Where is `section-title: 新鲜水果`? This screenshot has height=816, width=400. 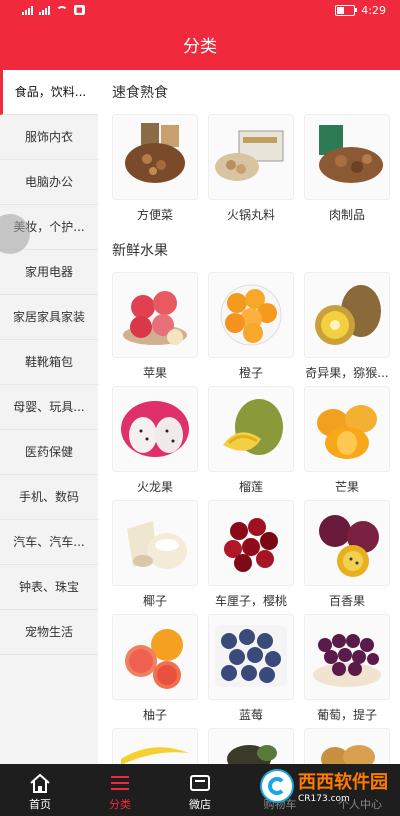 section-title: 新鲜水果 is located at coordinates (140, 251).